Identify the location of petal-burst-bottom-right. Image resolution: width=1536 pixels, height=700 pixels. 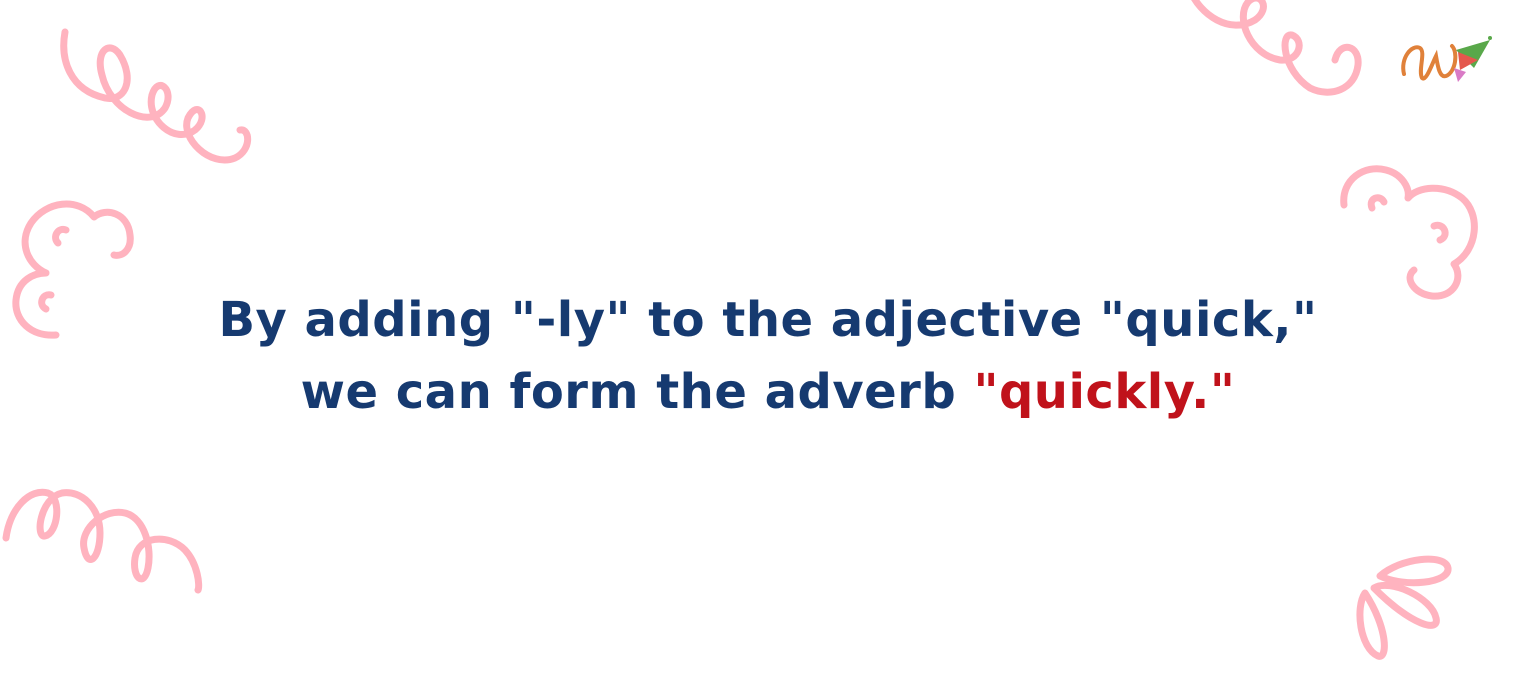
(1404, 607).